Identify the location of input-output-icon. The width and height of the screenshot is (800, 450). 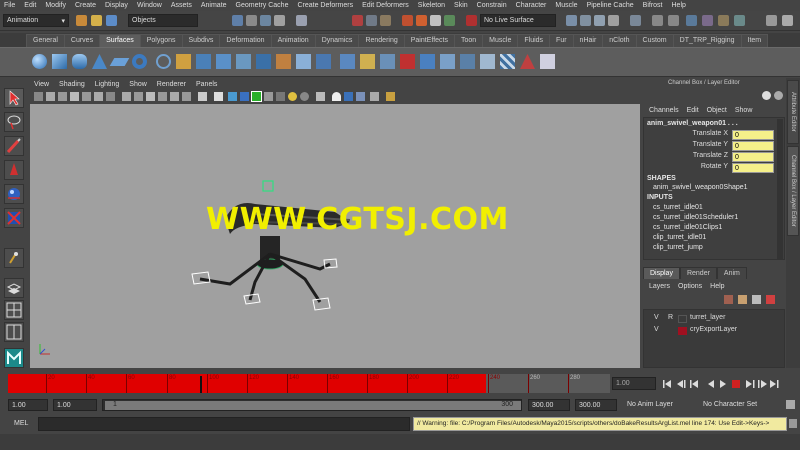
(357, 20).